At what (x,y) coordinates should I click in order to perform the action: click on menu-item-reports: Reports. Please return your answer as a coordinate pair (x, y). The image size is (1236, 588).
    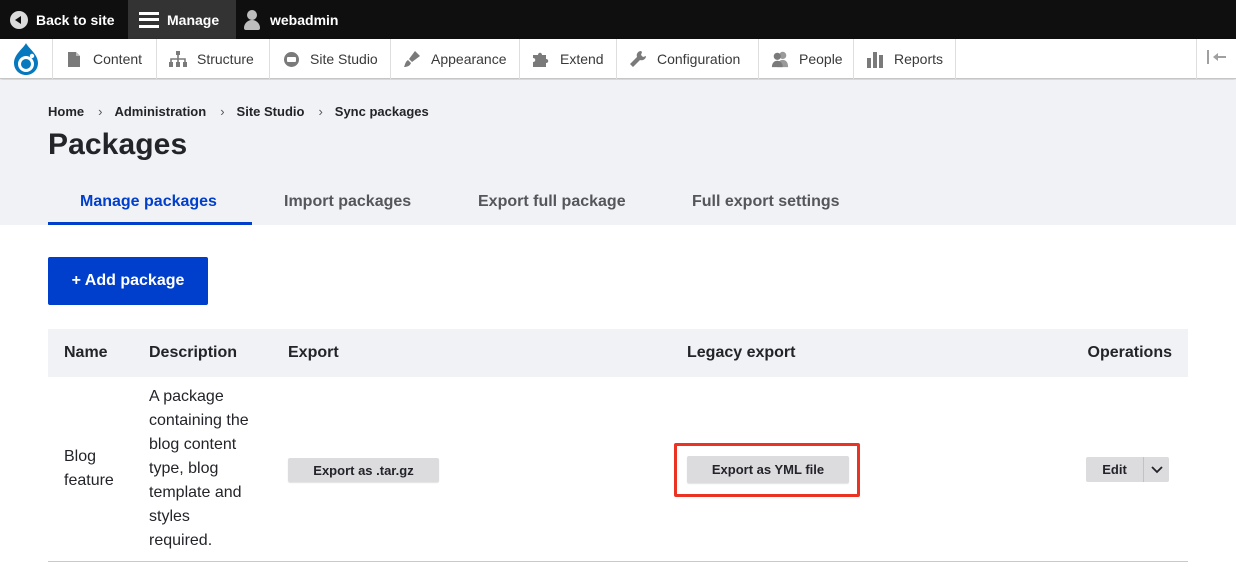
    Looking at the image, I should click on (904, 59).